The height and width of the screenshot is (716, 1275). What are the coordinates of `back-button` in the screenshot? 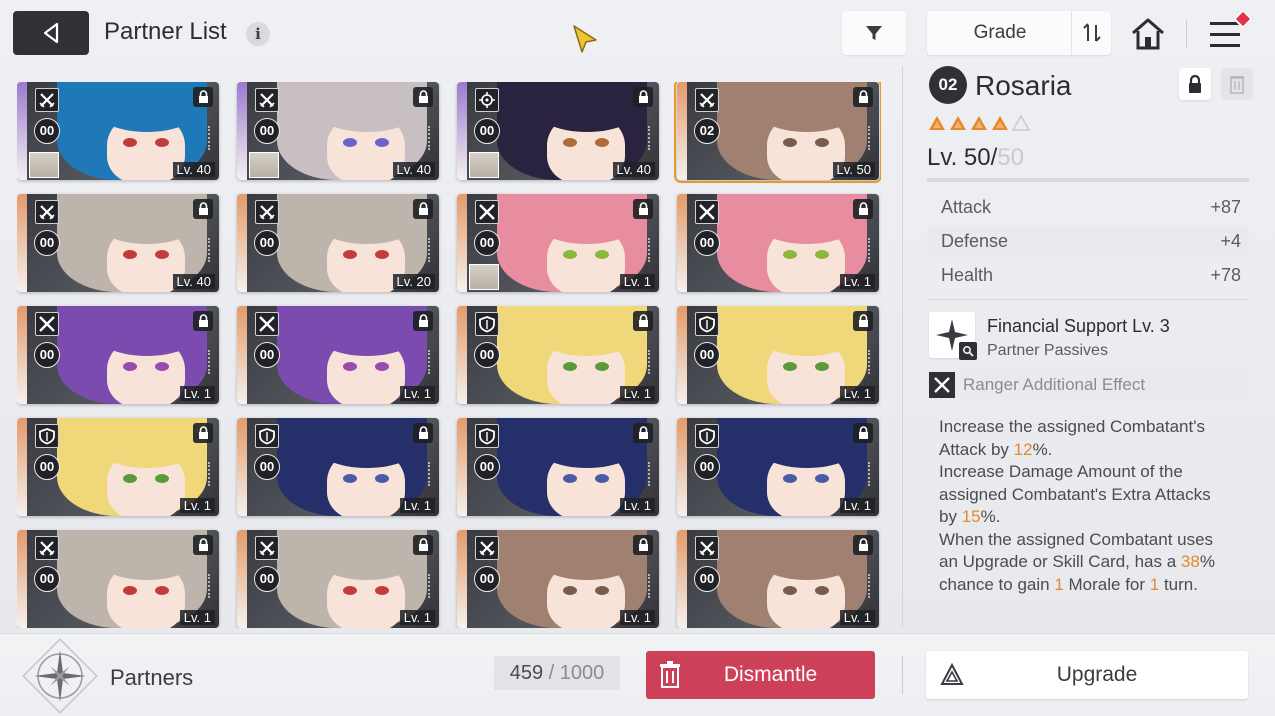 It's located at (51, 33).